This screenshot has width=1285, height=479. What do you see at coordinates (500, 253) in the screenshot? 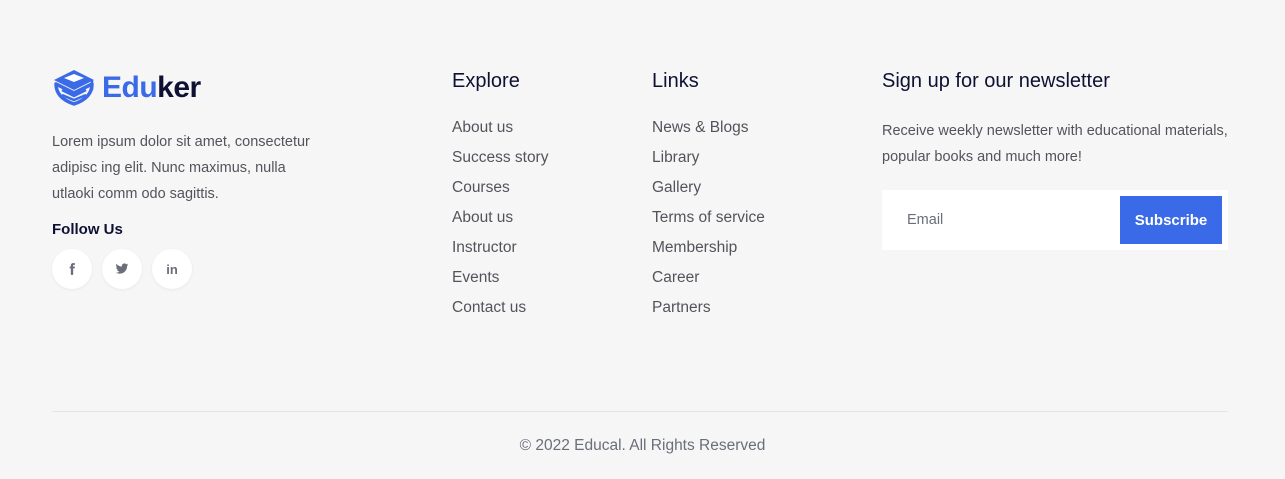
I see `explore-link-instructor: Instructor` at bounding box center [500, 253].